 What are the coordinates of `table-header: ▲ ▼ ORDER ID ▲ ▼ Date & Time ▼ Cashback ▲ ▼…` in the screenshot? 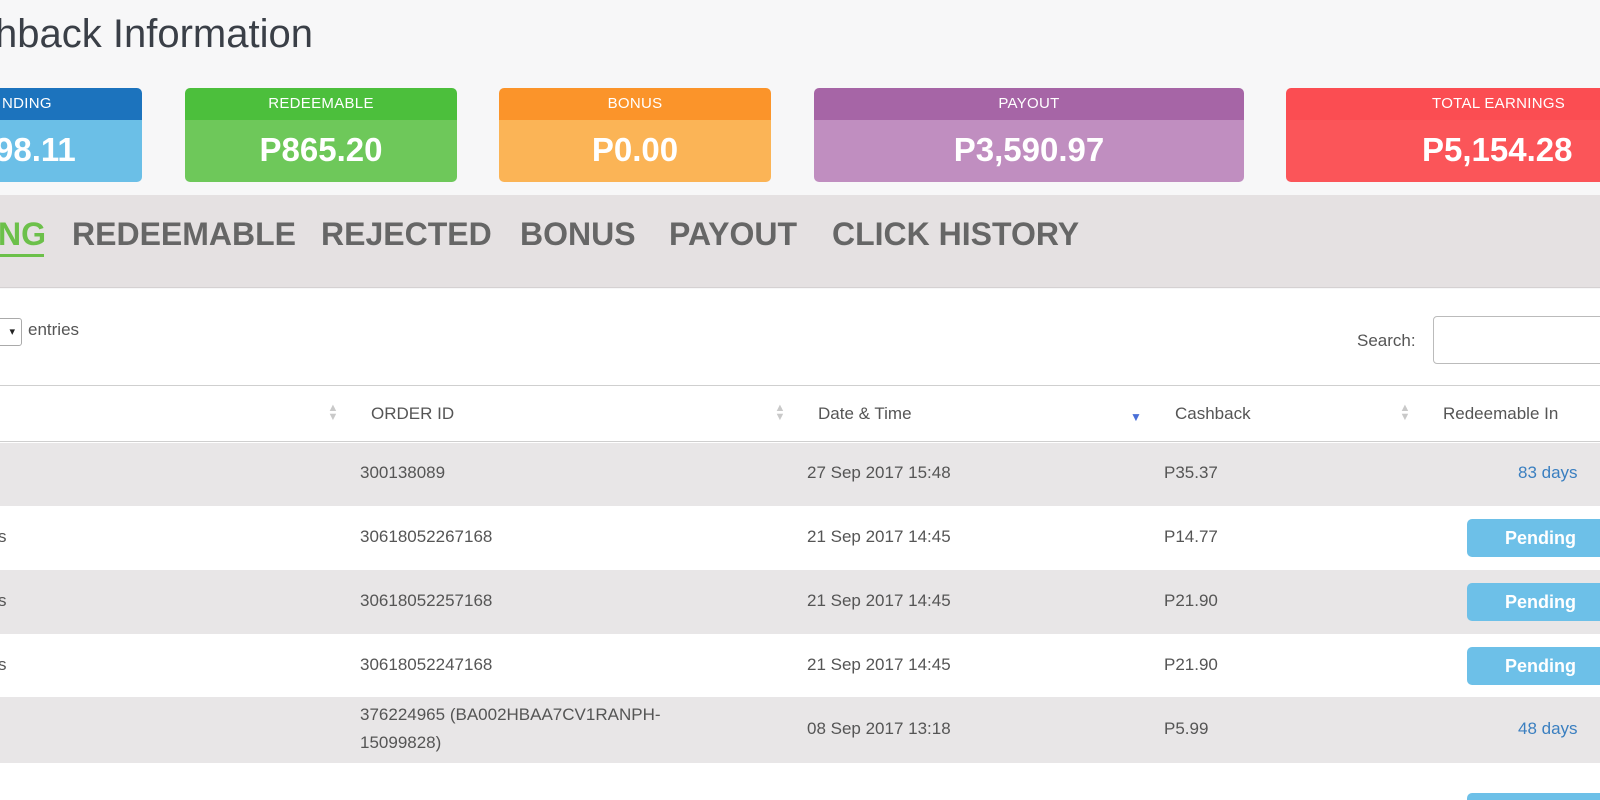 It's located at (800, 413).